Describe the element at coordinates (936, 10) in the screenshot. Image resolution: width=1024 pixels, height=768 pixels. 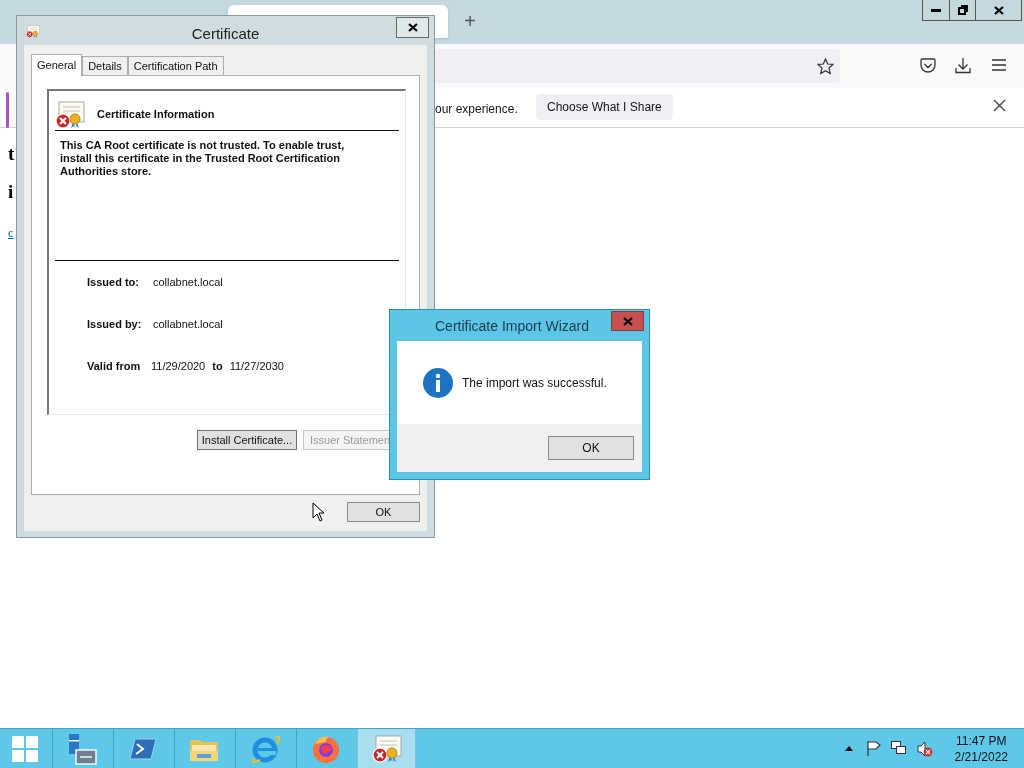
I see `minimize-icon` at that location.